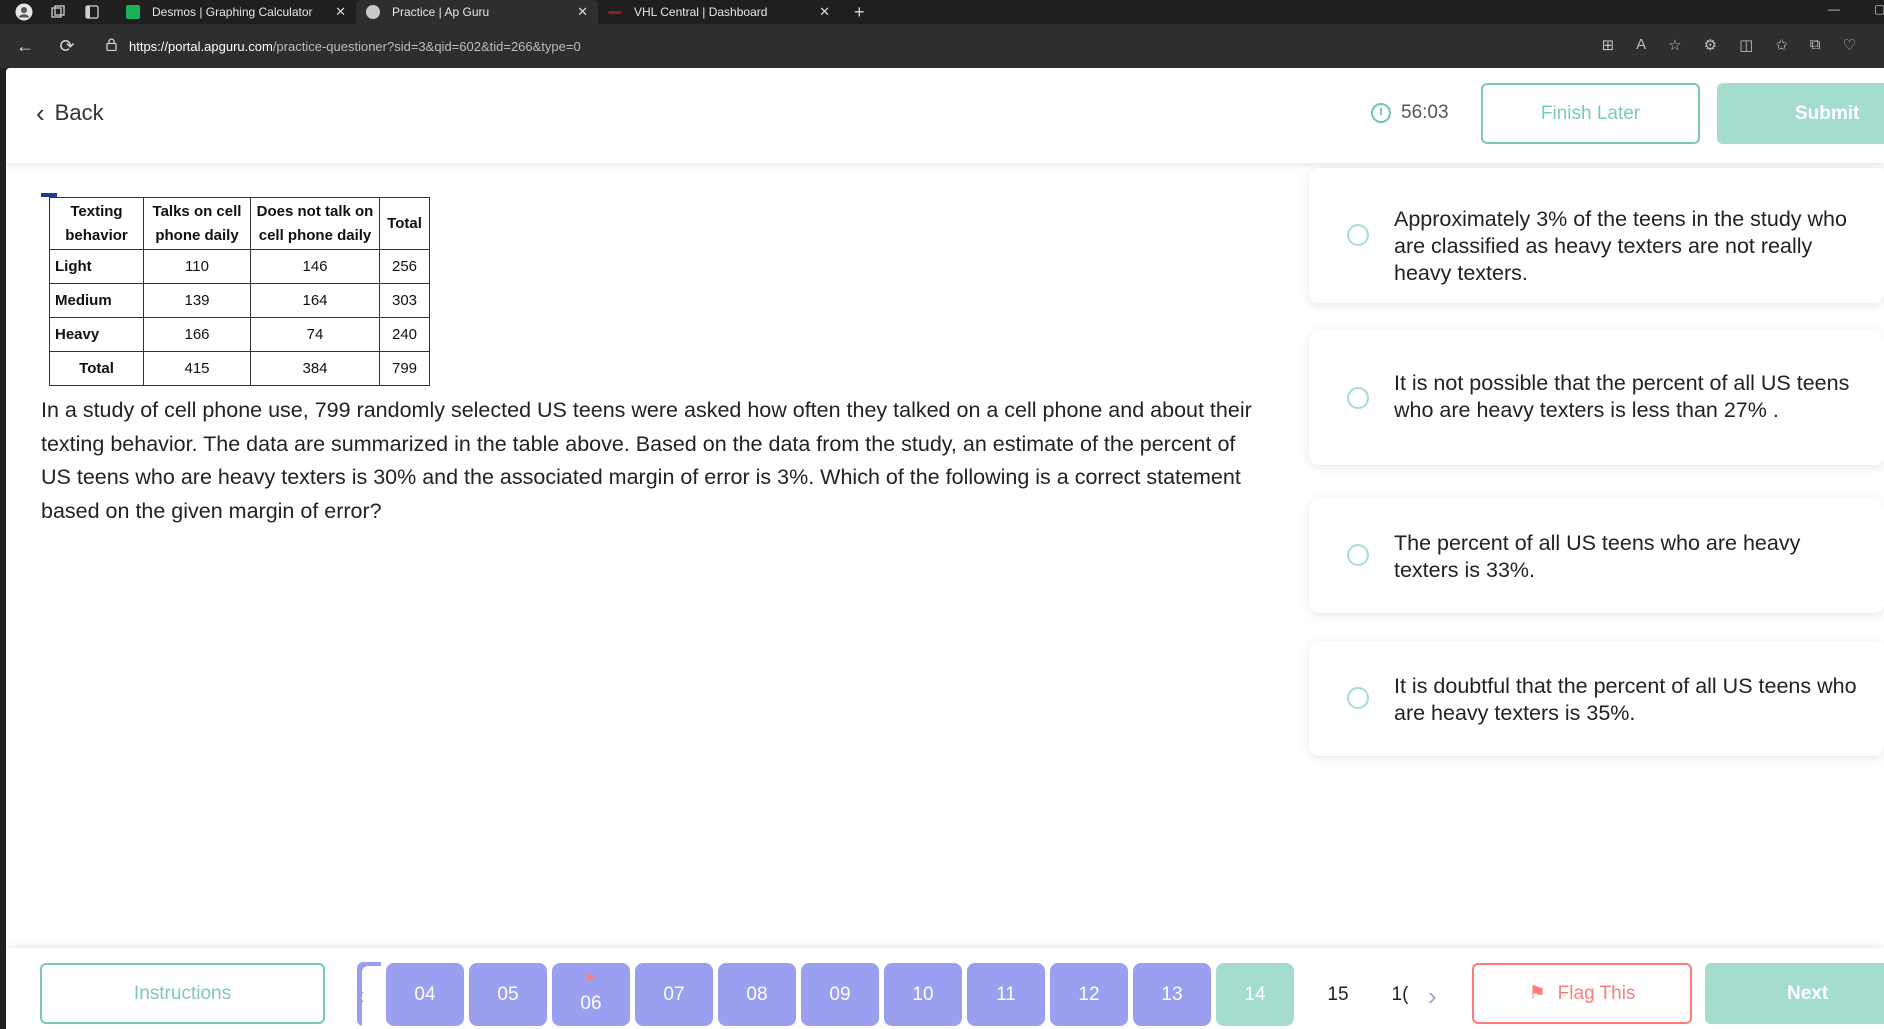 The image size is (1884, 1029). What do you see at coordinates (96, 266) in the screenshot?
I see `table-cell: Light` at bounding box center [96, 266].